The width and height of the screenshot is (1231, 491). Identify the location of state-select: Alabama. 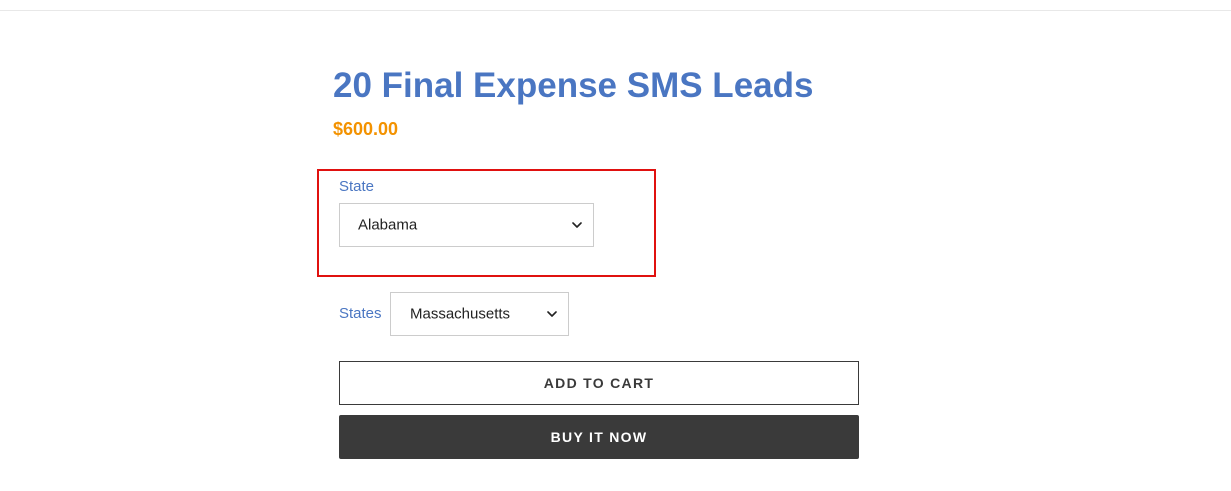
(466, 225).